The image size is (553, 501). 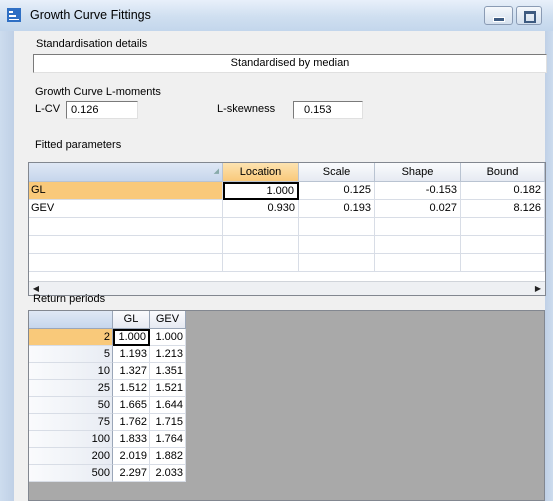 I want to click on cell-gev-shape: 0.027, so click(x=418, y=209).